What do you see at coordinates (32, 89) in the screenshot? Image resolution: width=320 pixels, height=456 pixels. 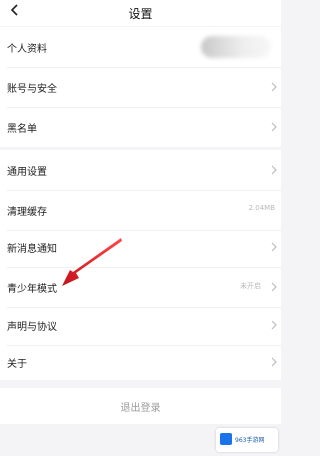 I see `row-label: 账号与安全` at bounding box center [32, 89].